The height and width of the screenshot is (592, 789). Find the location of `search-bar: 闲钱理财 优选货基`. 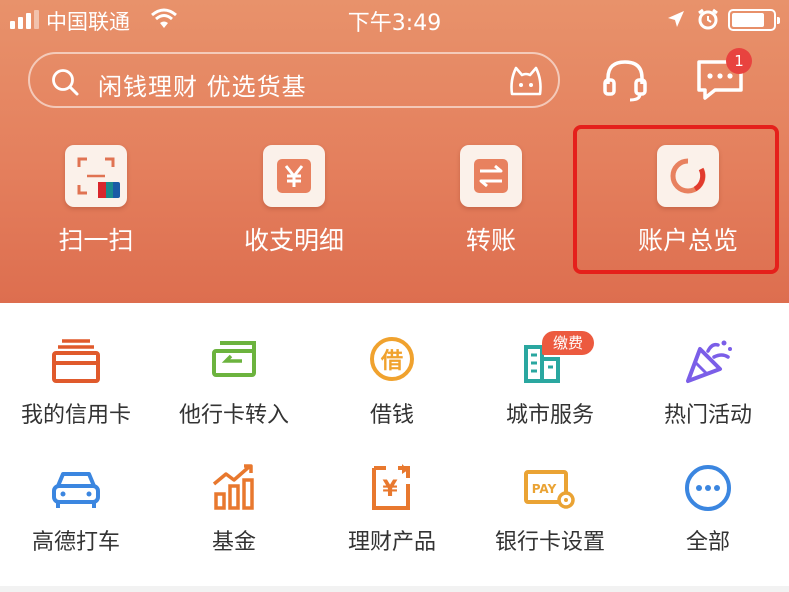

search-bar: 闲钱理财 优选货基 is located at coordinates (294, 80).